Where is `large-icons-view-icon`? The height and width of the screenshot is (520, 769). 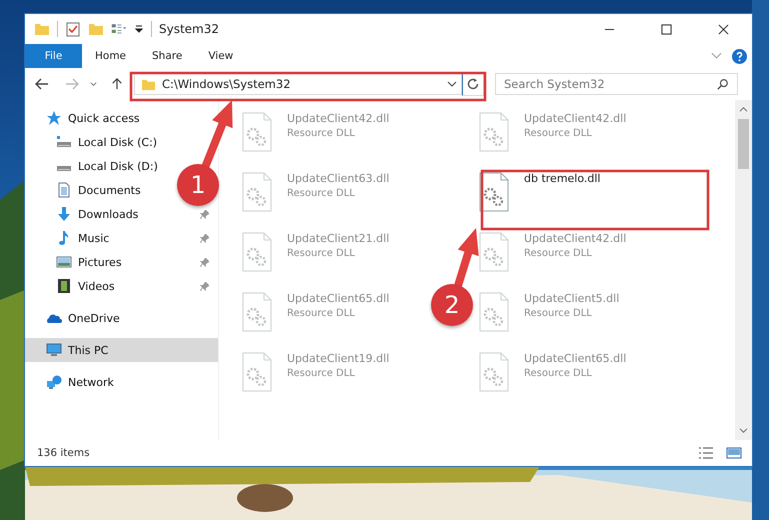
large-icons-view-icon is located at coordinates (734, 453).